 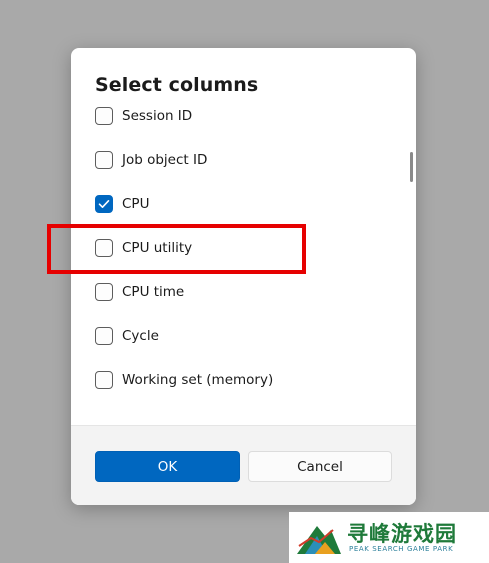 I want to click on option-label: Cycle, so click(x=140, y=336).